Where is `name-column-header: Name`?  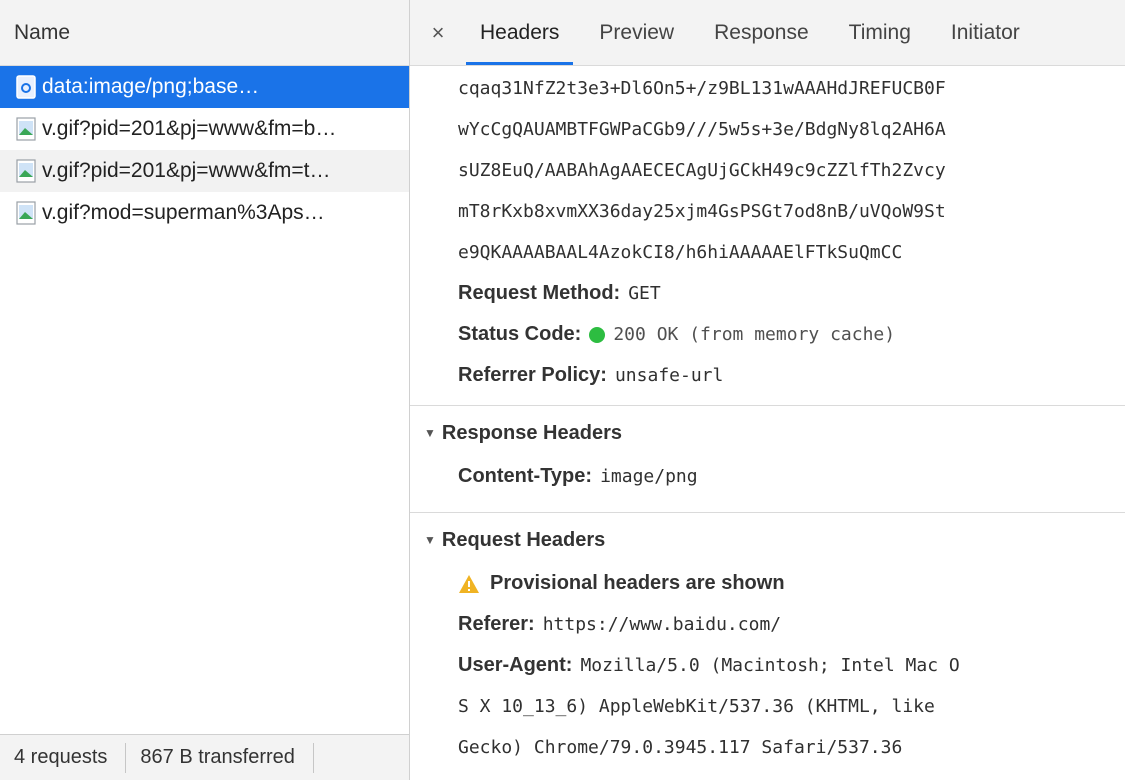 name-column-header: Name is located at coordinates (204, 33).